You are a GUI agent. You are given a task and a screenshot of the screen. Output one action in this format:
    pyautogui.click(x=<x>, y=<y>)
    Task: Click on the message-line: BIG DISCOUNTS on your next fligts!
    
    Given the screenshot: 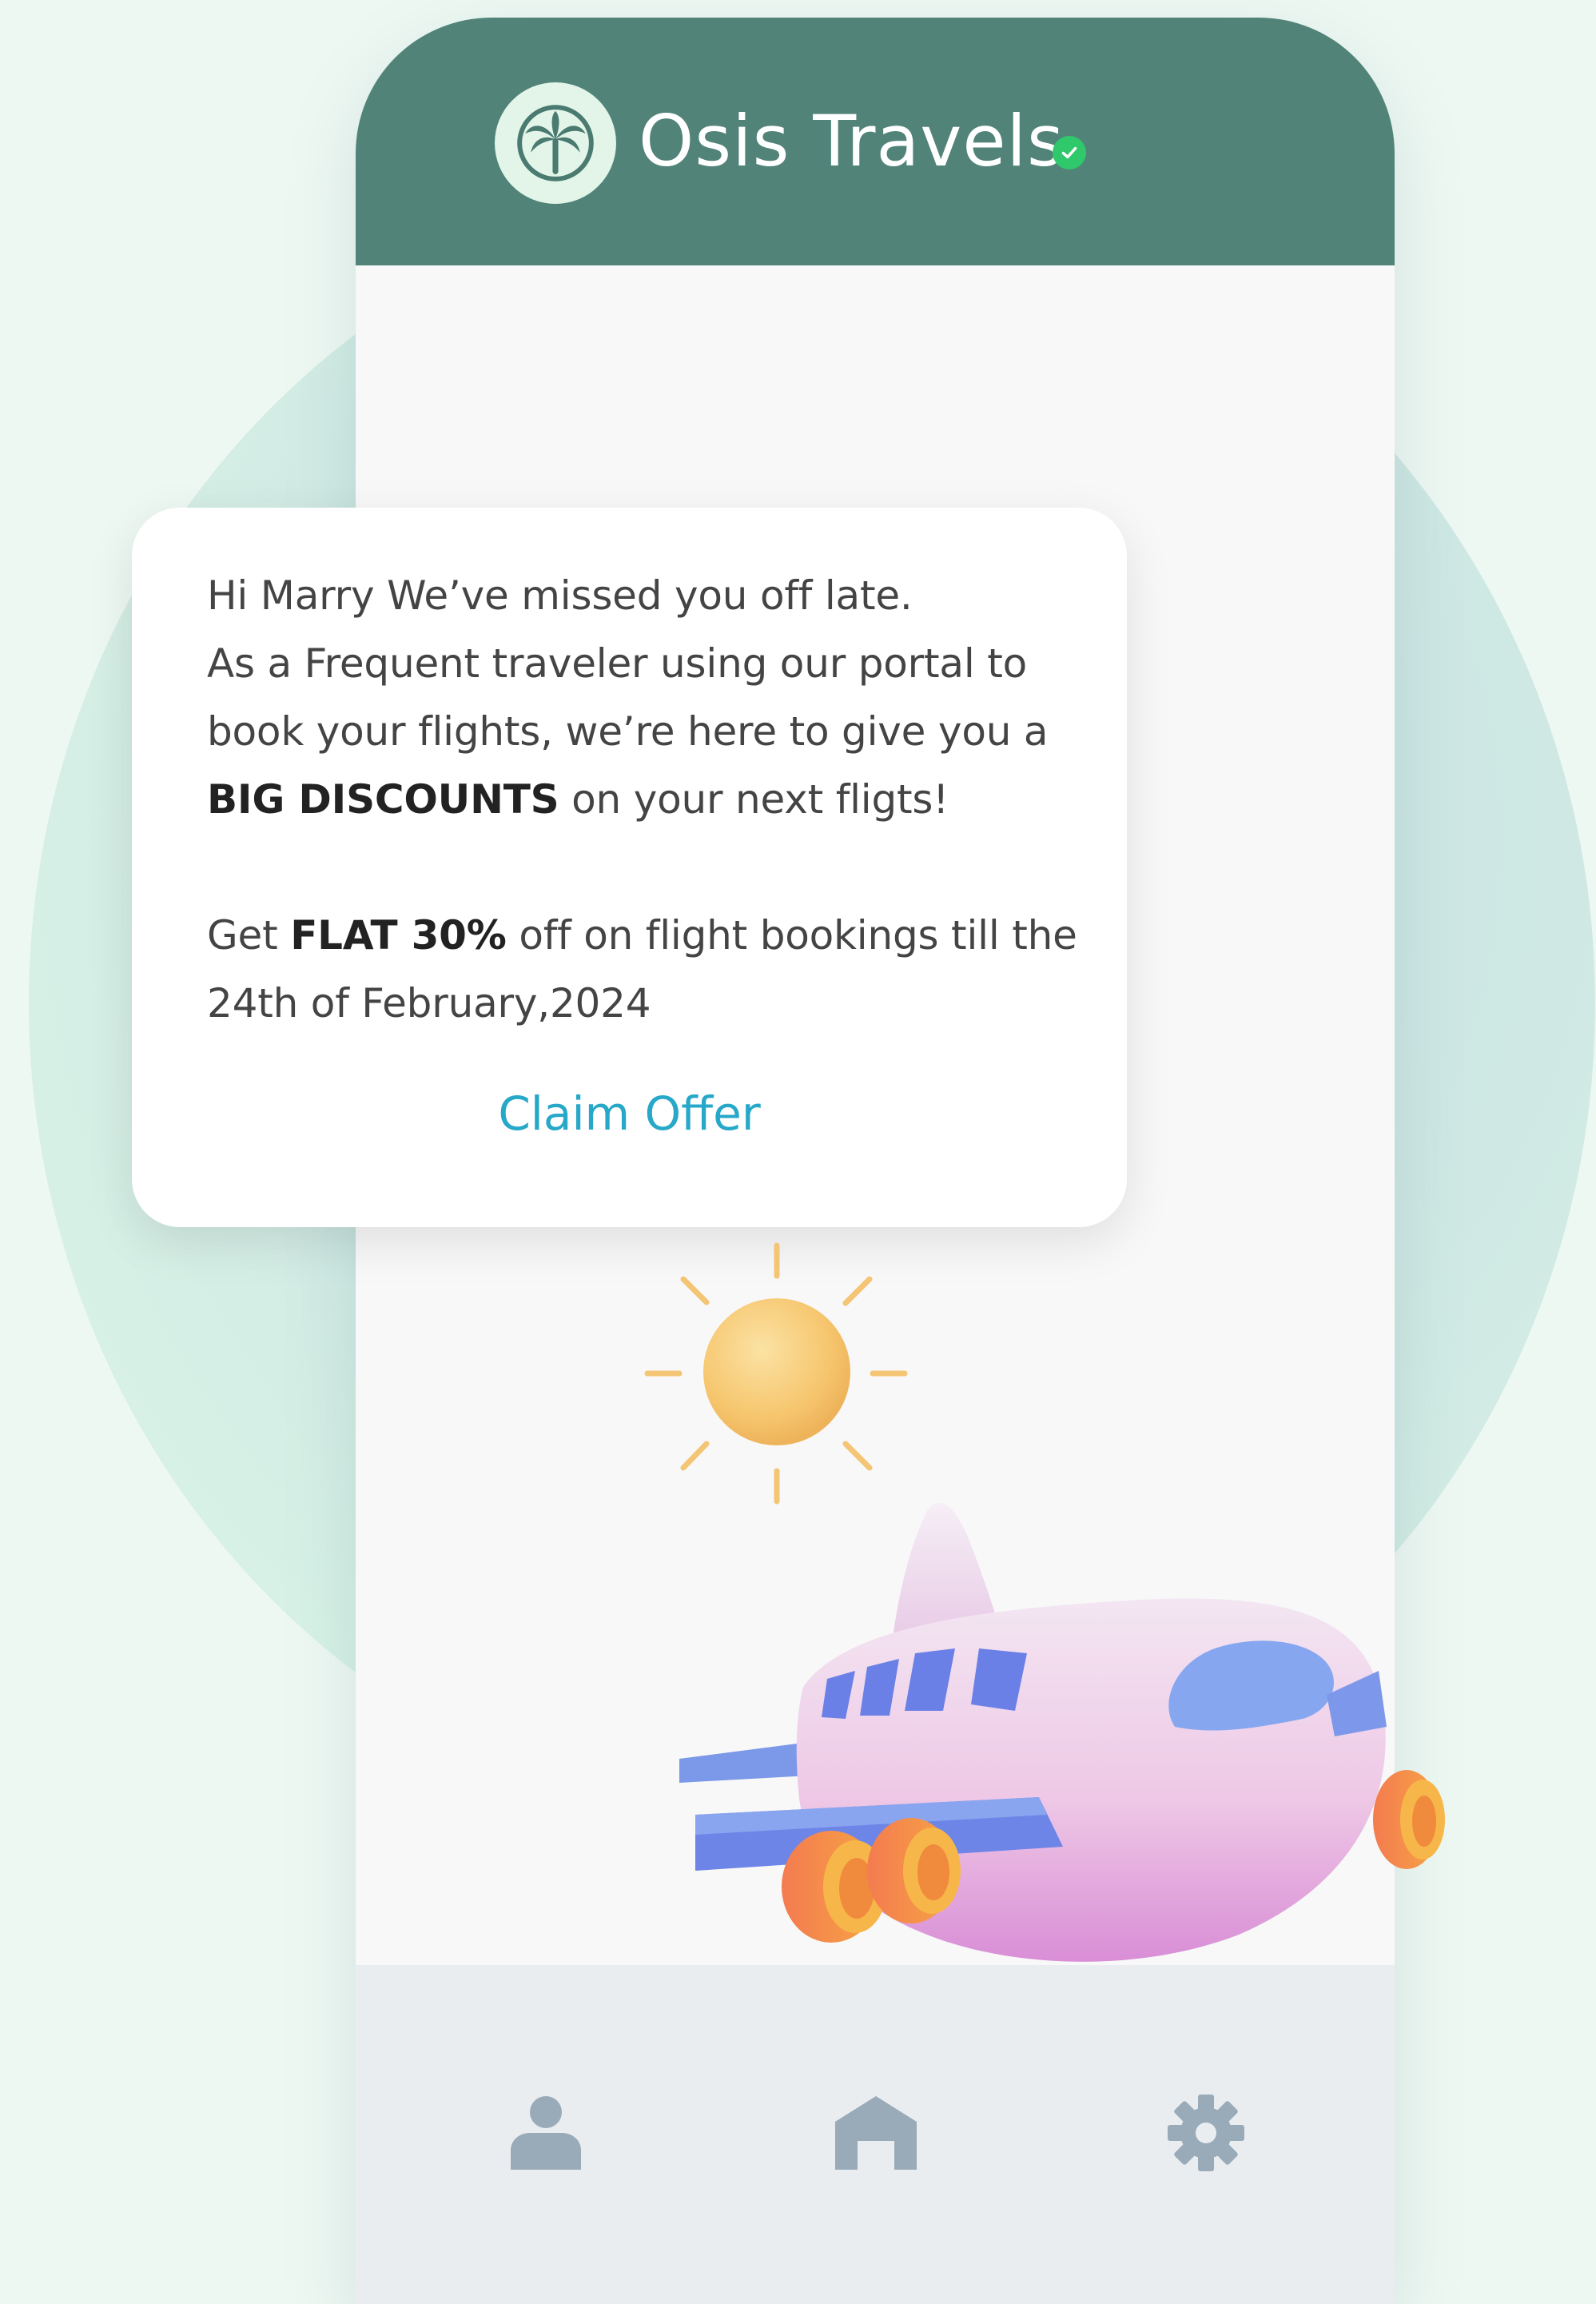 What is the action you would take?
    pyautogui.click(x=578, y=799)
    